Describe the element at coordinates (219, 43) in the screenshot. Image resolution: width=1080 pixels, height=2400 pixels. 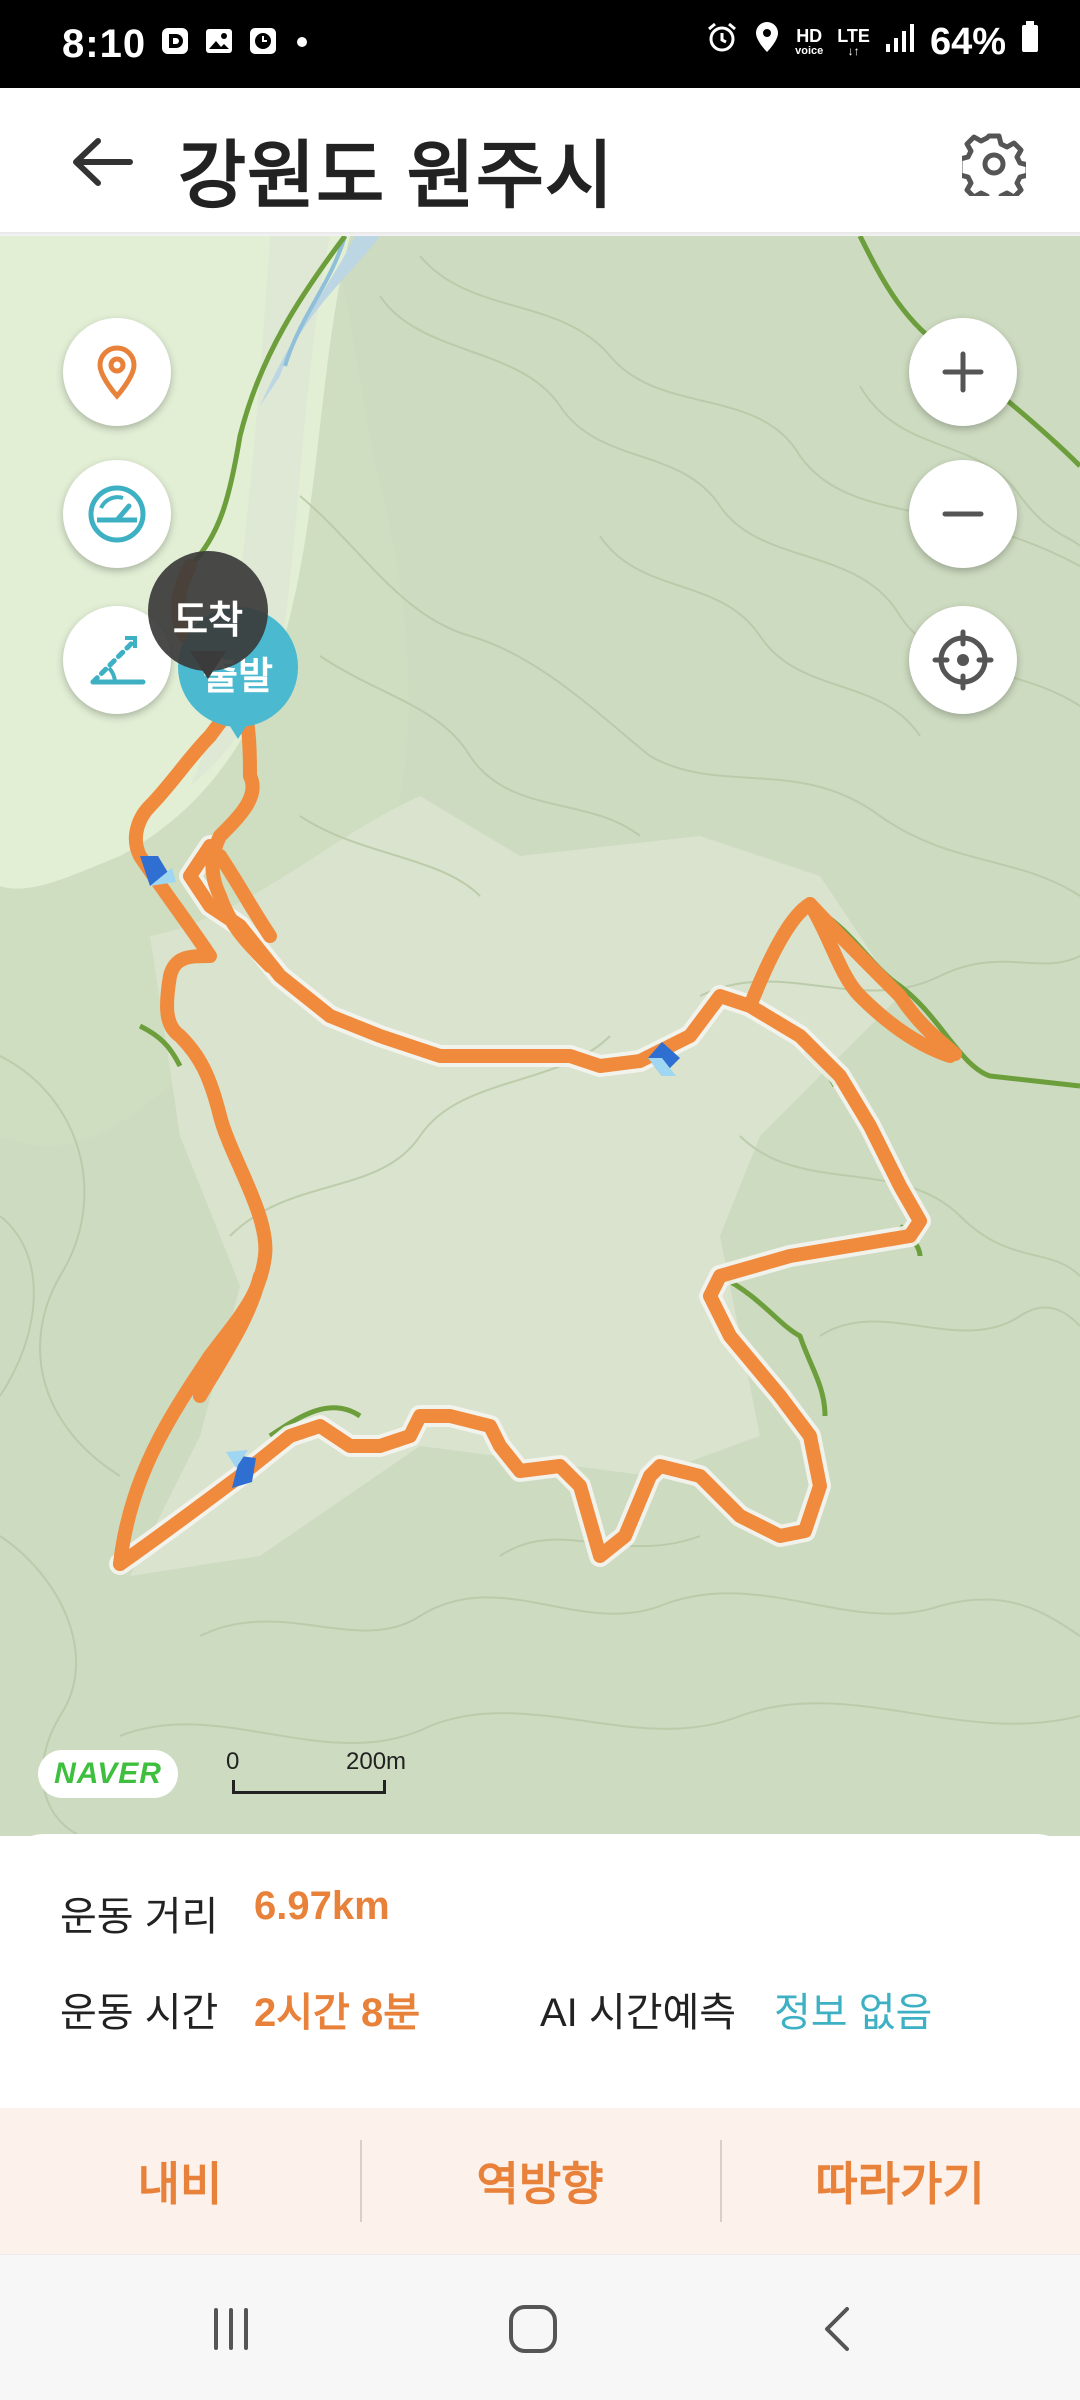
I see `gallery-icon` at that location.